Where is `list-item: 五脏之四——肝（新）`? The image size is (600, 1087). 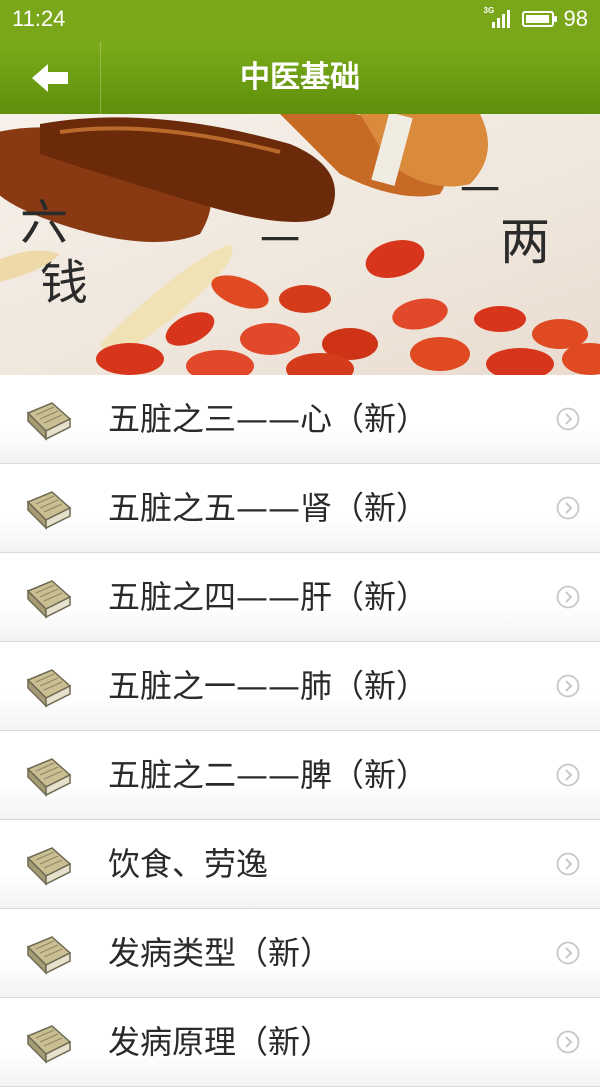 list-item: 五脏之四——肝（新） is located at coordinates (300, 597).